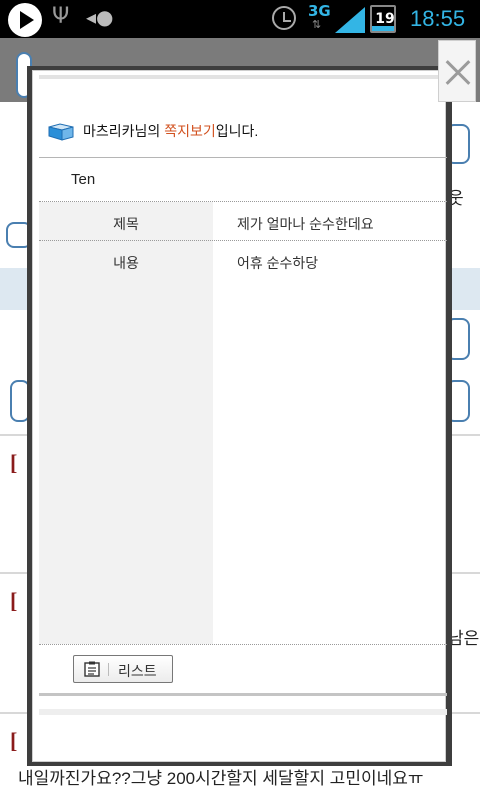  What do you see at coordinates (383, 28) in the screenshot?
I see `battery-fill` at bounding box center [383, 28].